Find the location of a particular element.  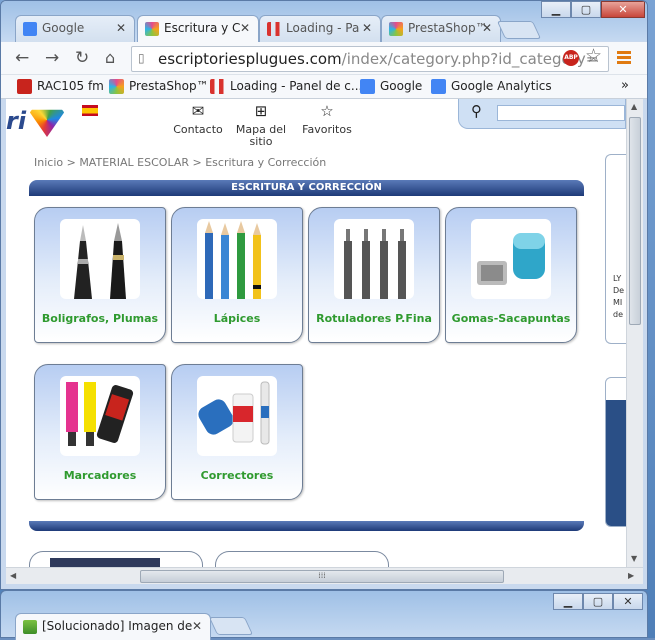

tab-title: Google is located at coordinates (63, 28).